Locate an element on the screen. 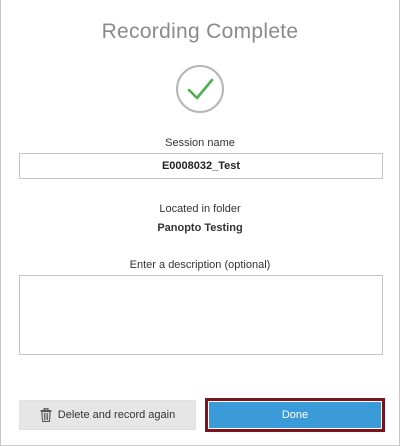 This screenshot has width=400, height=446. delete-and-record-again-button: Delete and record again is located at coordinates (107, 415).